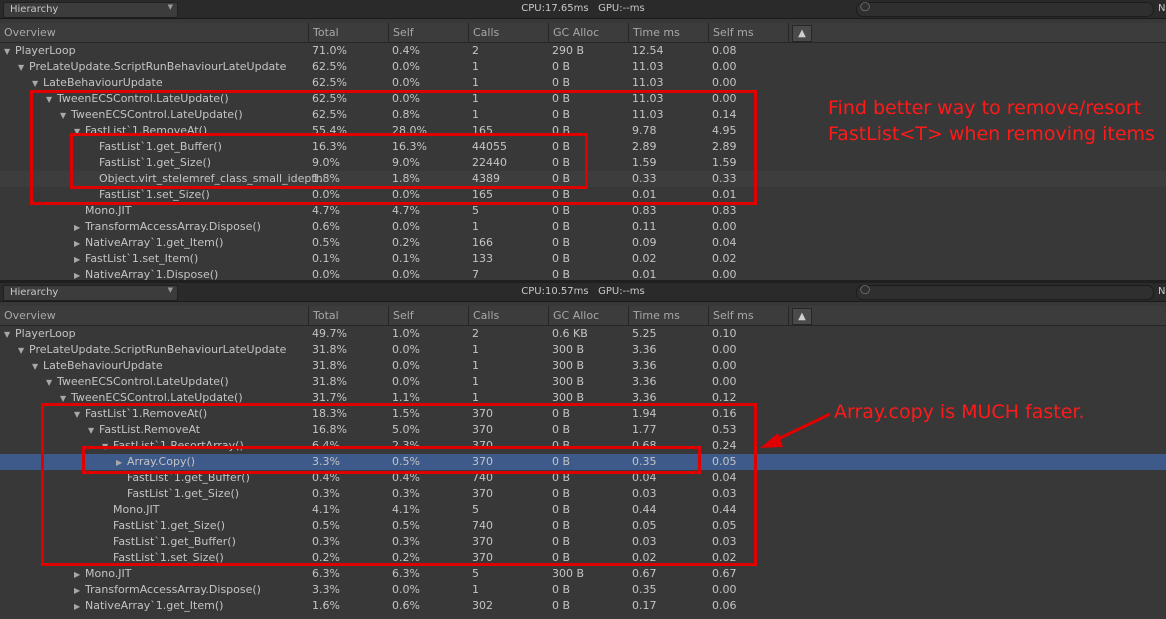 The height and width of the screenshot is (619, 1166). Describe the element at coordinates (771, 440) in the screenshot. I see `arrowhead` at that location.